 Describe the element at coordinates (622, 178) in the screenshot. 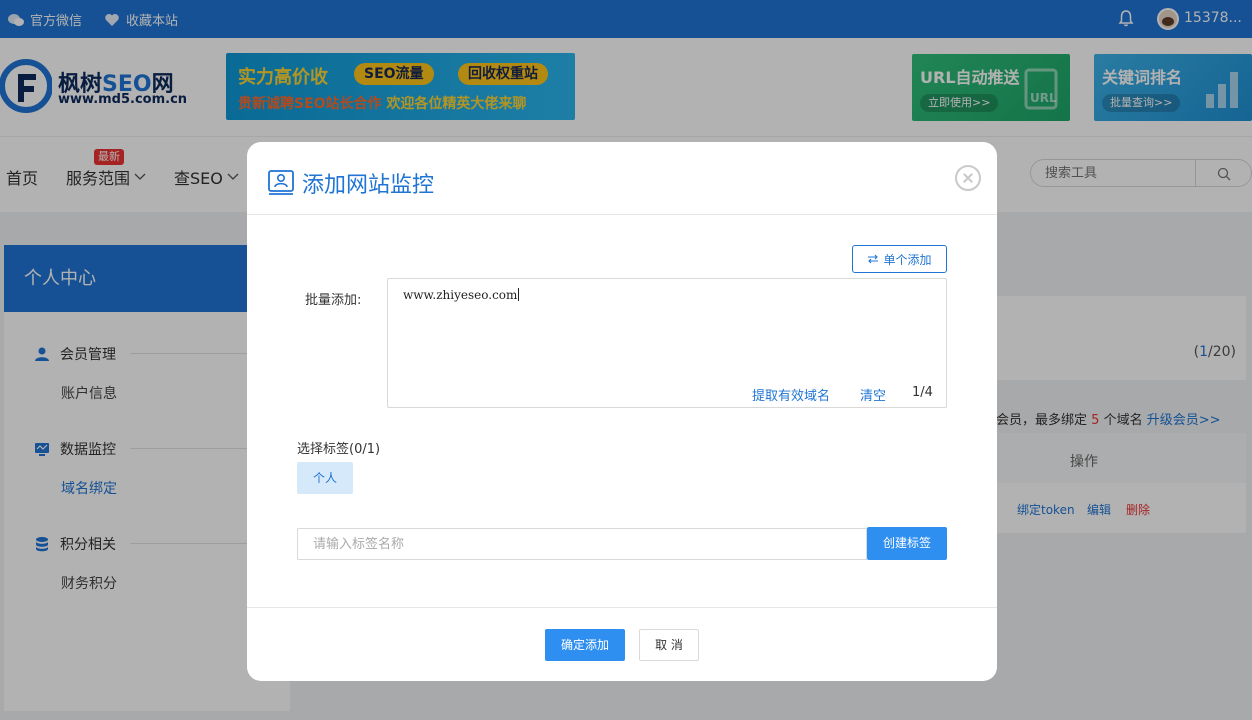

I see `dialog-header: 添加网站监控` at that location.